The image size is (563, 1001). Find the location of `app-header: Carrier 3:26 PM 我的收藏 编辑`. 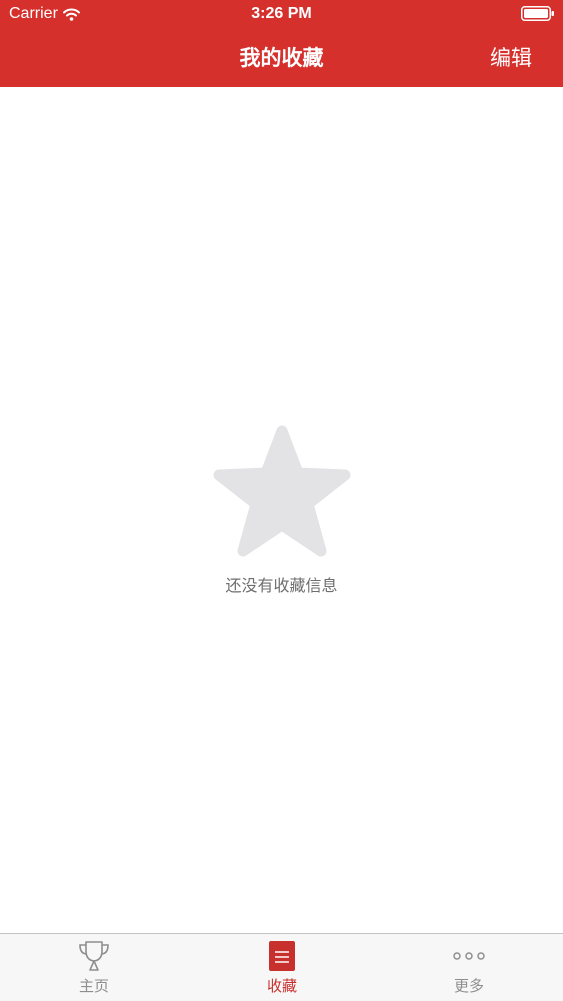

app-header: Carrier 3:26 PM 我的收藏 编辑 is located at coordinates (281, 43).